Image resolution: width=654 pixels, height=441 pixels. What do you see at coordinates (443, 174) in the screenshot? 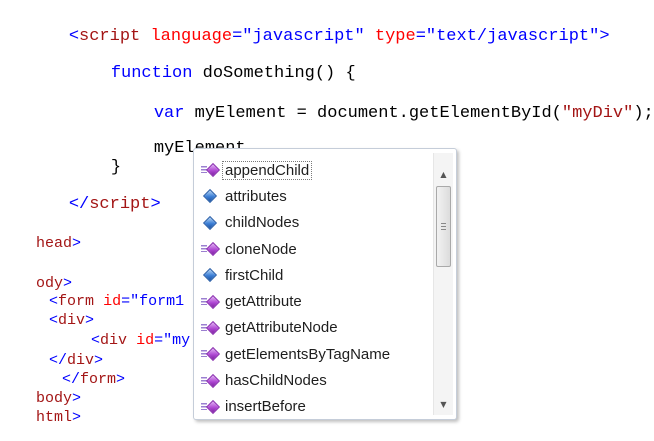
I see `scroll-up-icon: ▲` at bounding box center [443, 174].